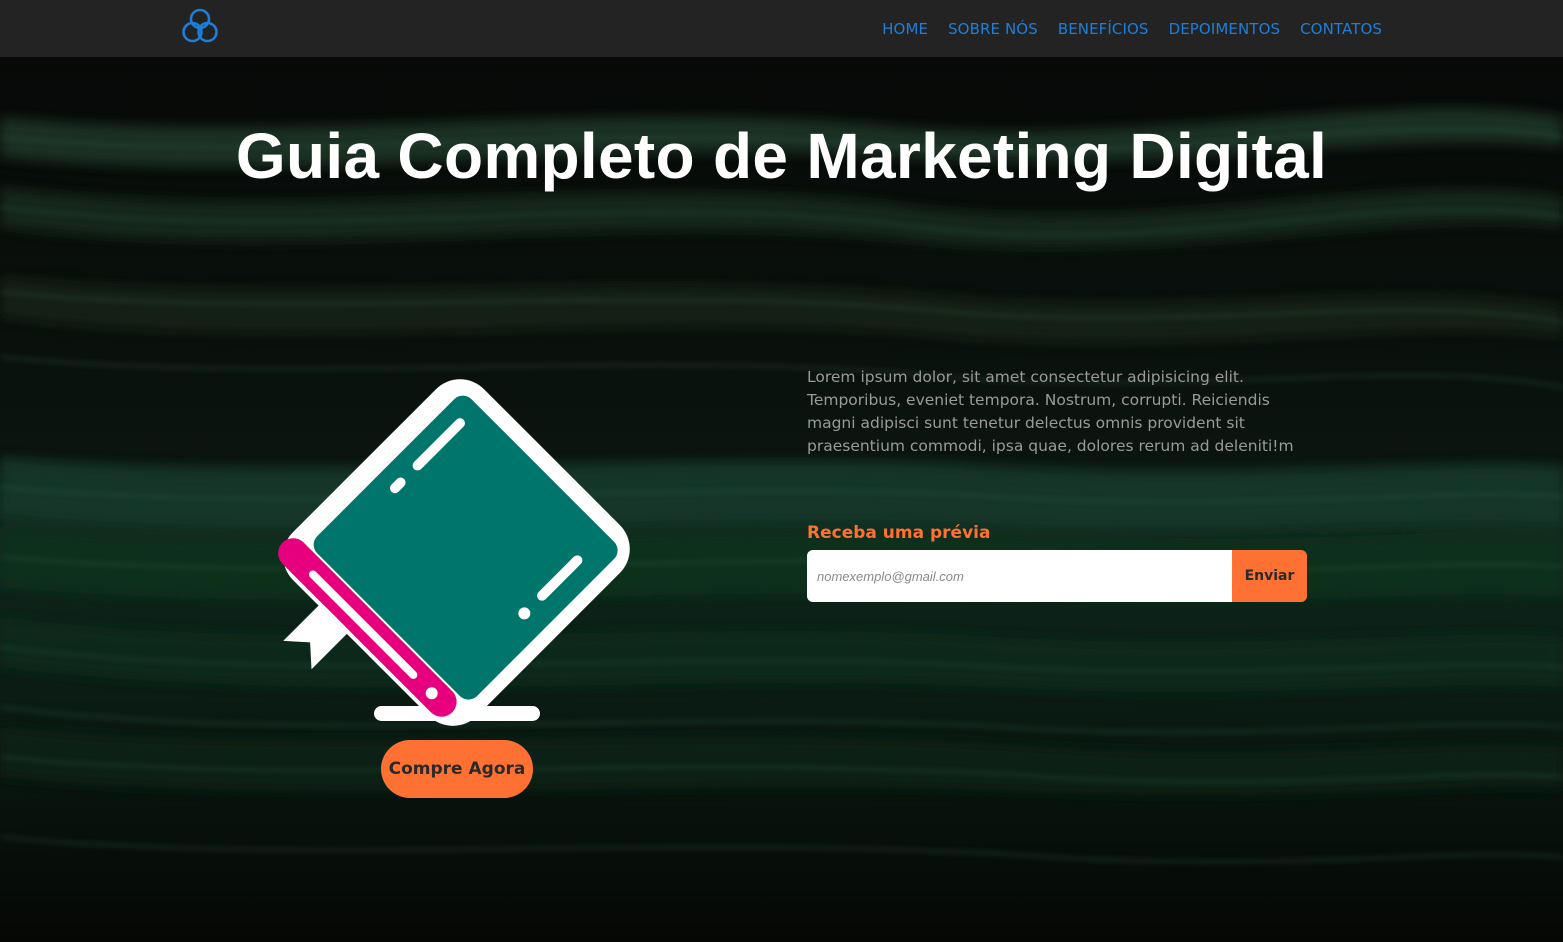  What do you see at coordinates (781, 156) in the screenshot?
I see `page-title: Guia Completo de Marketing Digital` at bounding box center [781, 156].